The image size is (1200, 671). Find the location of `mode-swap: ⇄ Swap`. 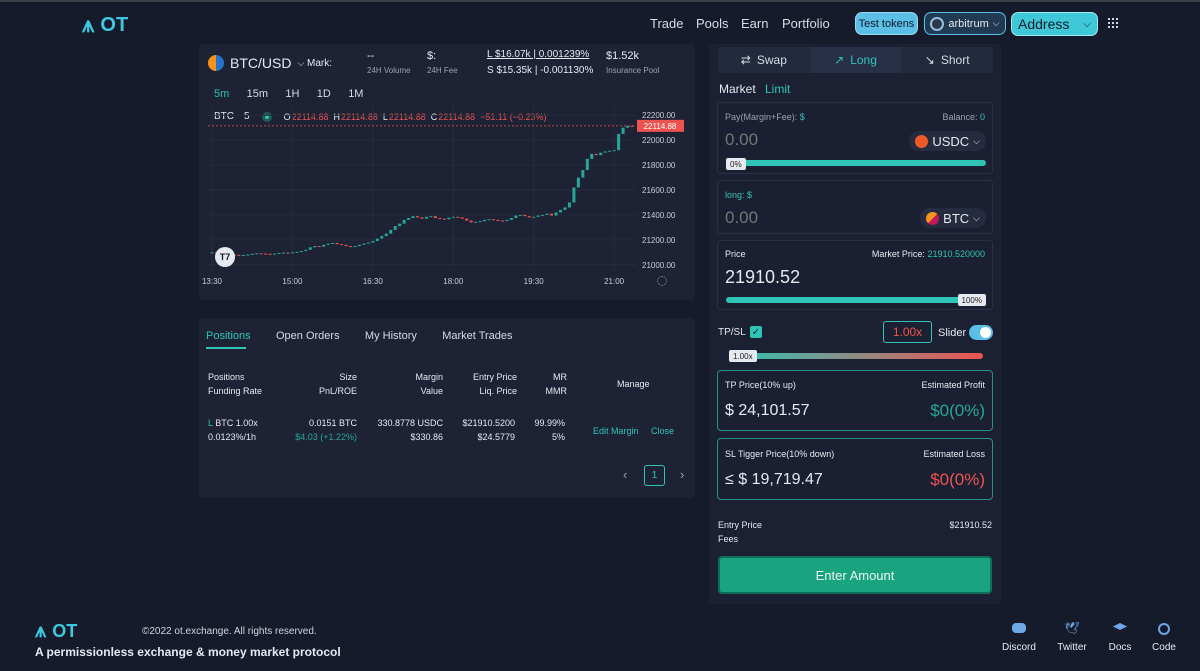

mode-swap: ⇄ Swap is located at coordinates (764, 60).